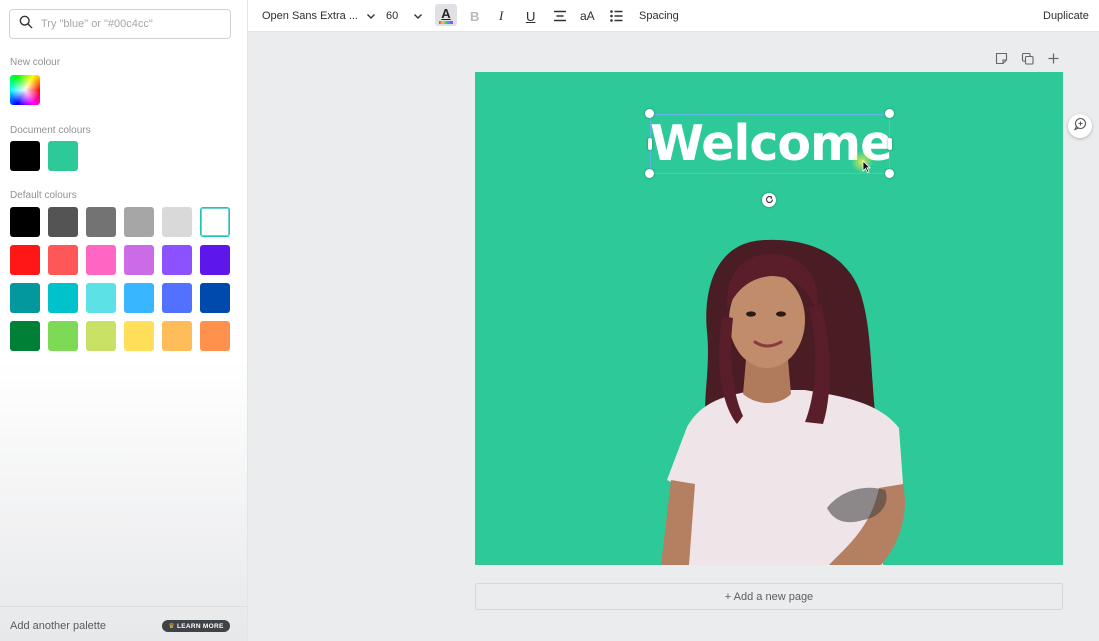  What do you see at coordinates (659, 16) in the screenshot?
I see `spacing-button: Spacing` at bounding box center [659, 16].